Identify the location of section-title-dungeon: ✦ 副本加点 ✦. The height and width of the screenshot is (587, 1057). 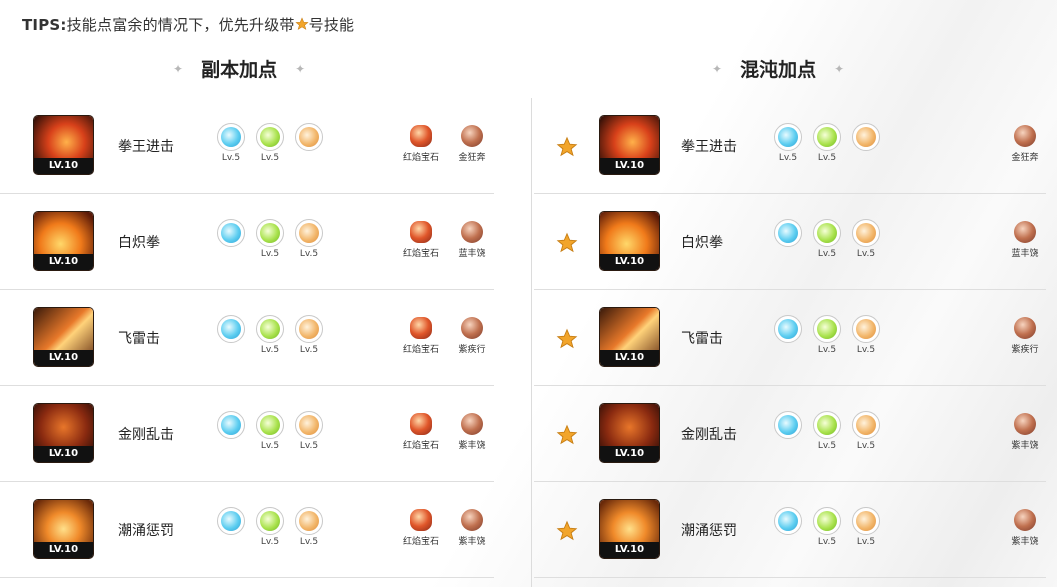
(239, 68).